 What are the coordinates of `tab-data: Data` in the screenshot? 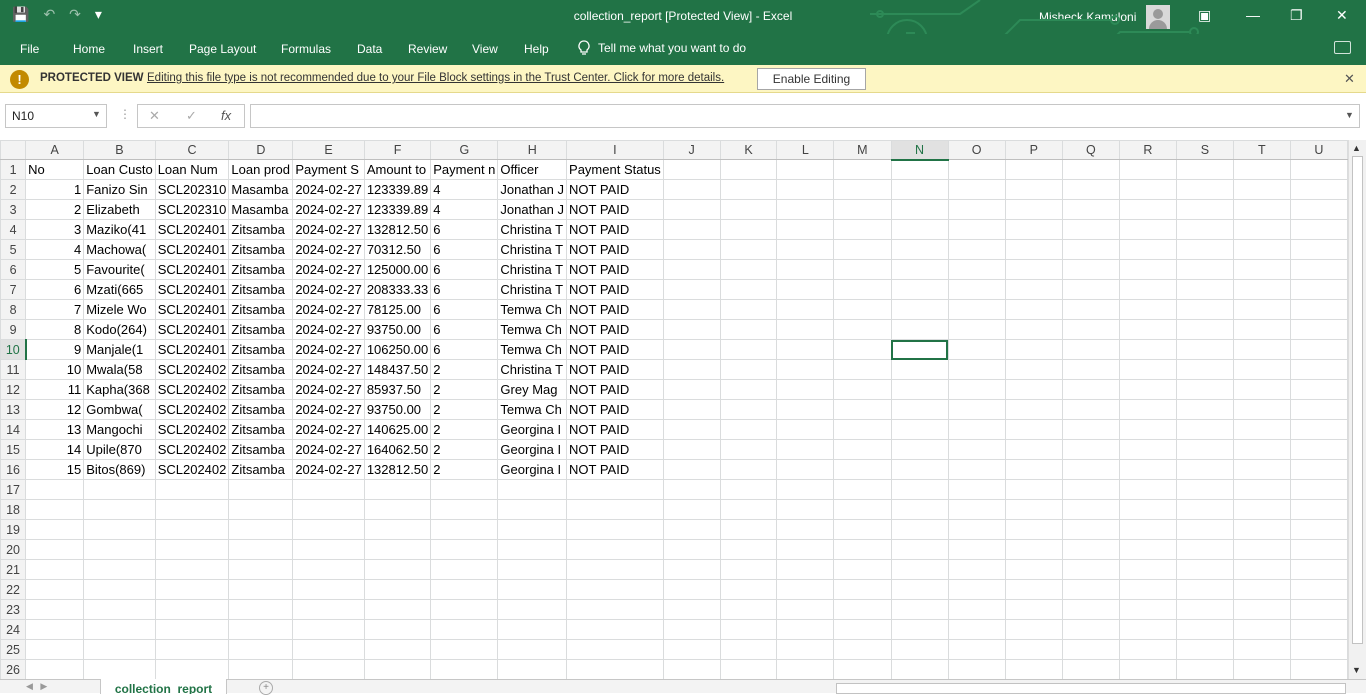 It's located at (369, 49).